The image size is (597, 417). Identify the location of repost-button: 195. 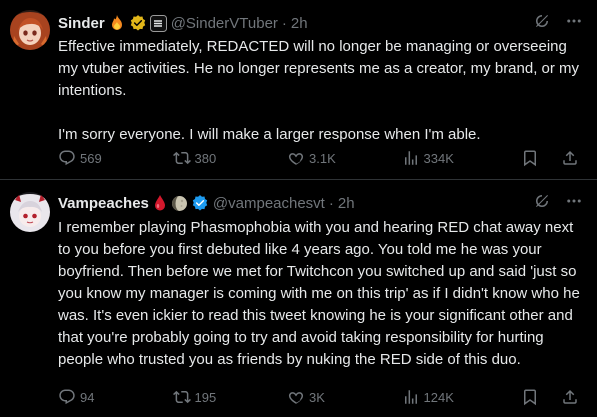
(230, 397).